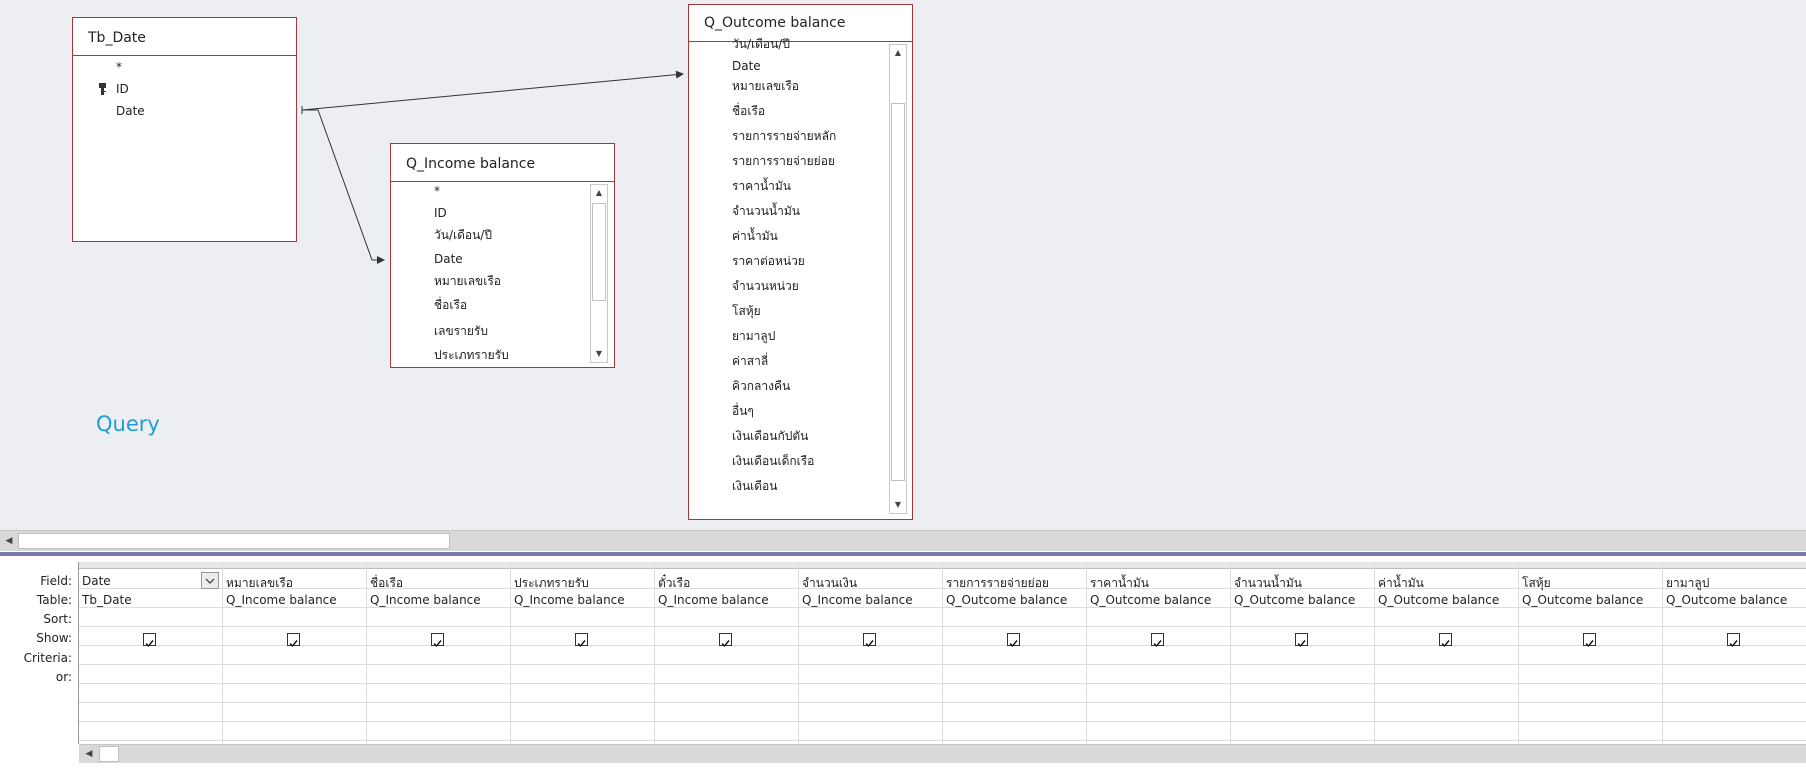  Describe the element at coordinates (770, 436) in the screenshot. I see `field-item: เงินเดือนกัปตัน` at that location.